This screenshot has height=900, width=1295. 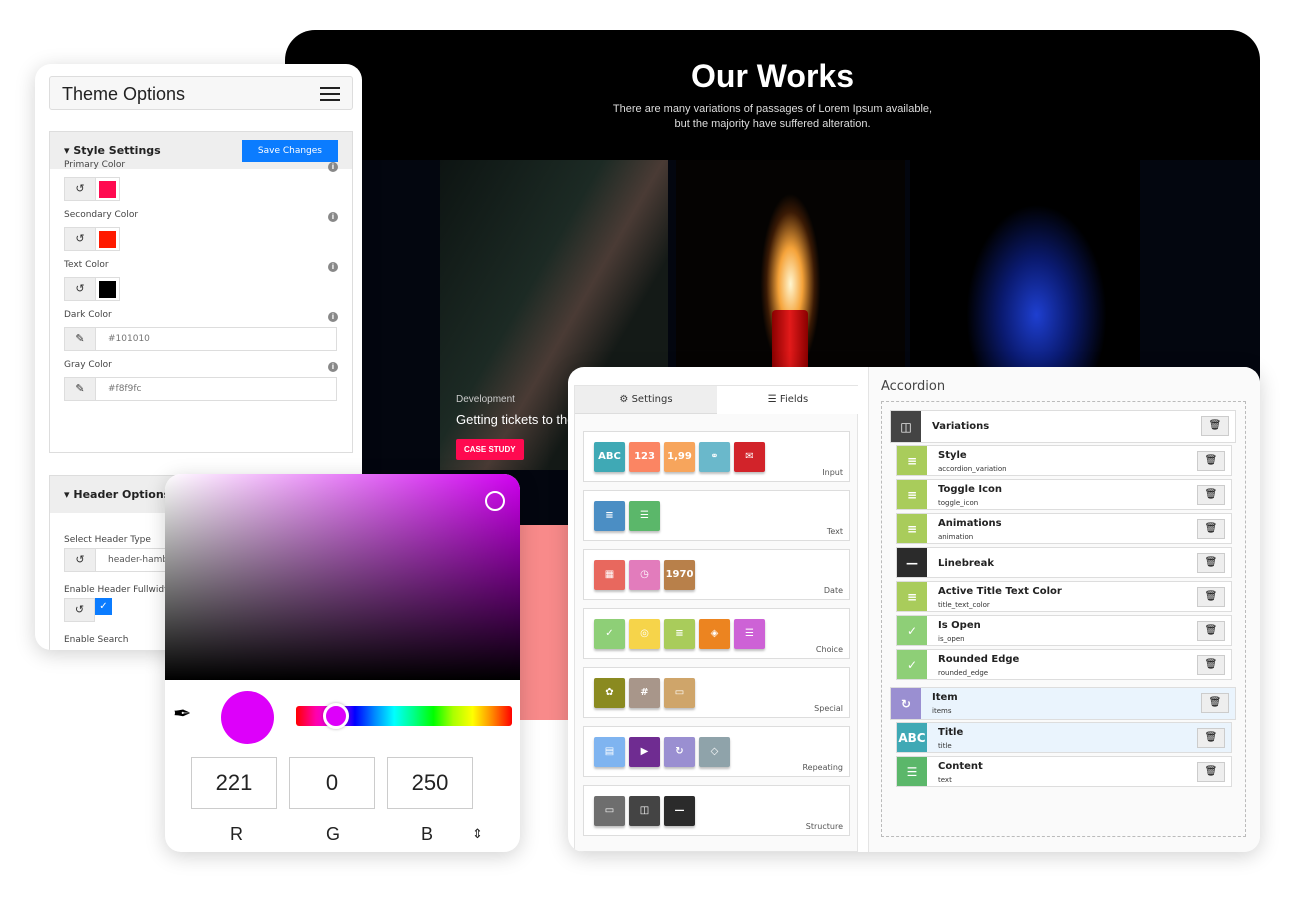 I want to click on hue-handle, so click(x=336, y=716).